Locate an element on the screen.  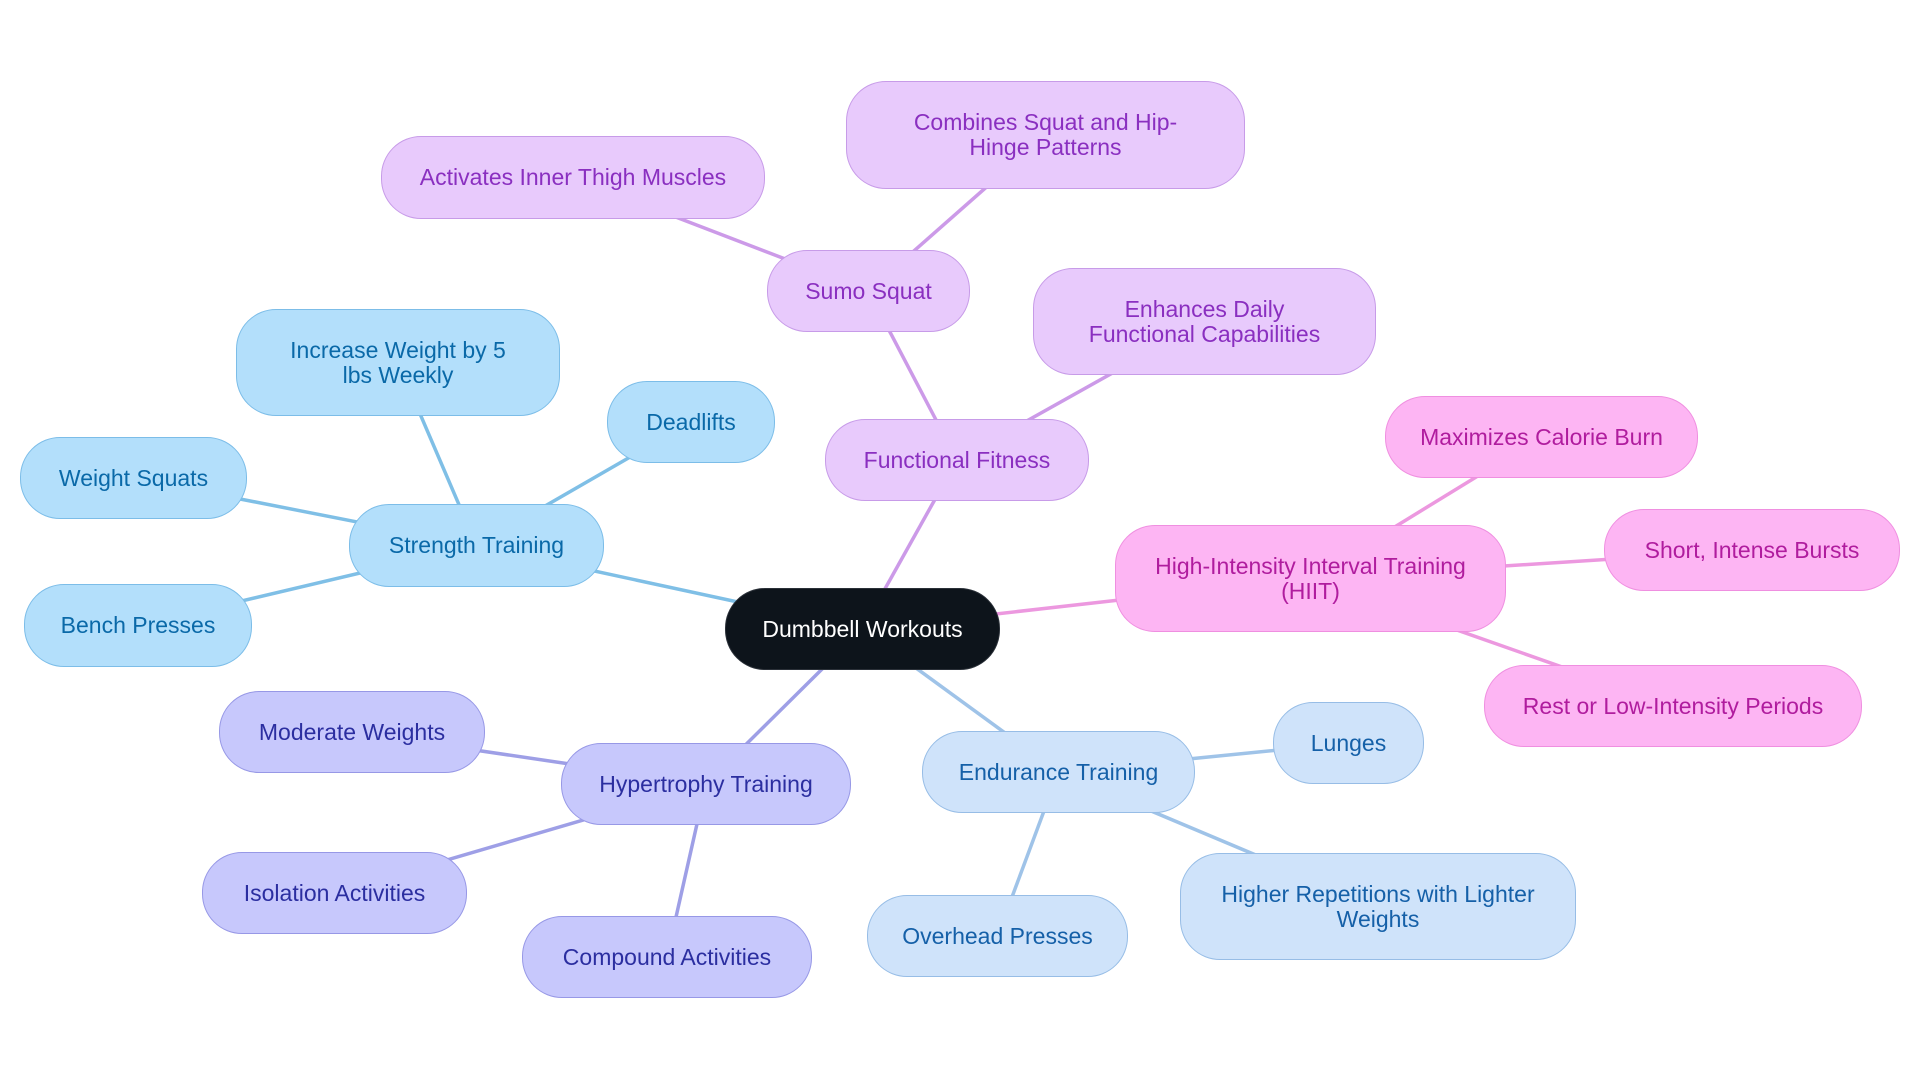
node-label: Higher Repetitions with Lighter Weights is located at coordinates (1378, 906).